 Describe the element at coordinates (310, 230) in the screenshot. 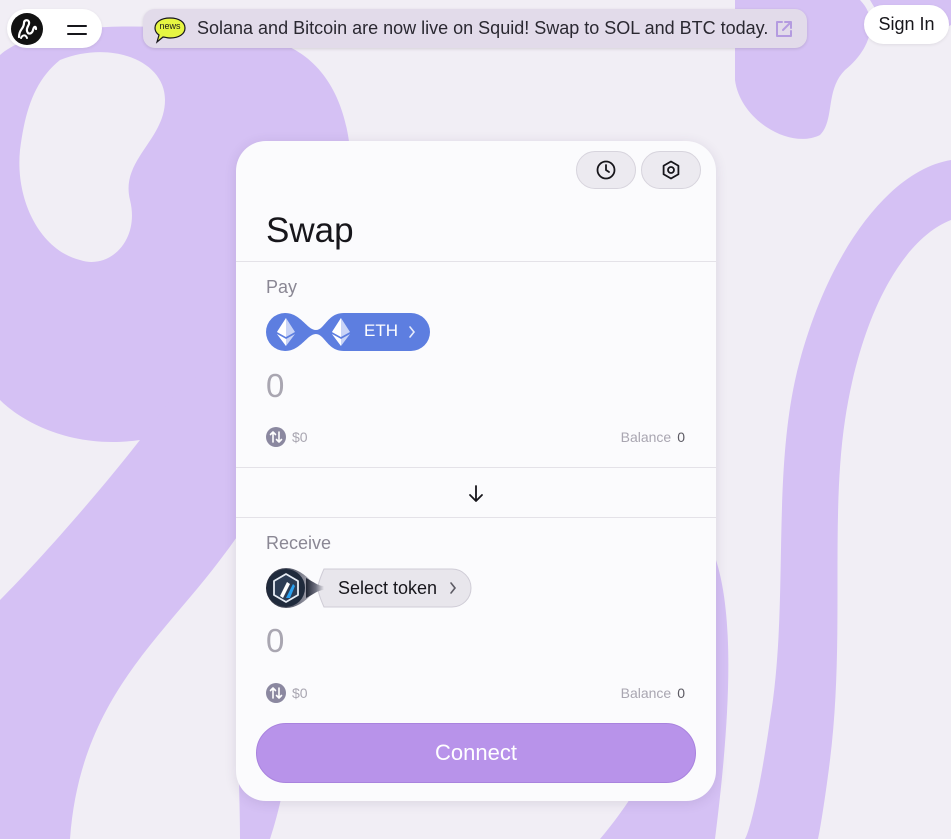

I see `swap-title: Swap` at that location.